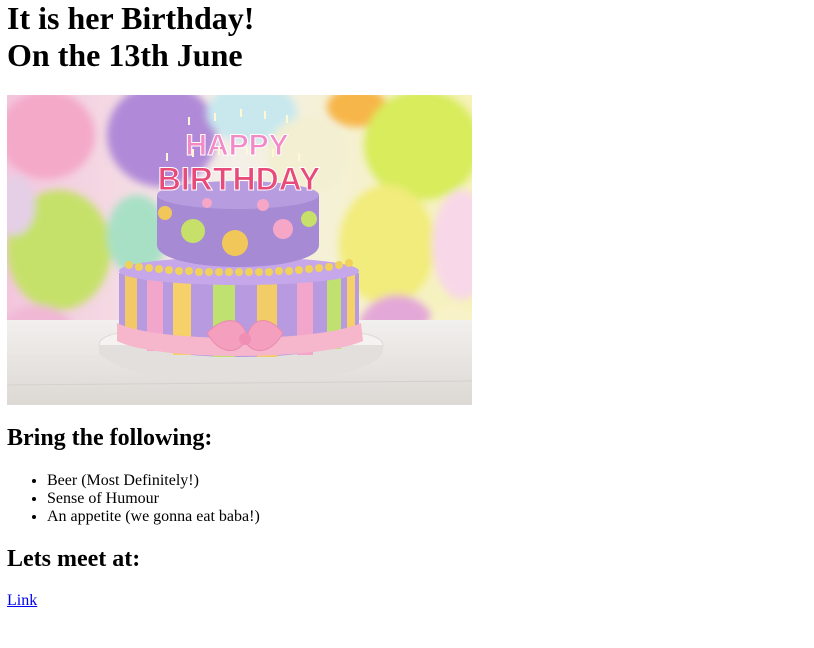 The height and width of the screenshot is (648, 814). Describe the element at coordinates (153, 499) in the screenshot. I see `list-item: Sense of Humour` at that location.